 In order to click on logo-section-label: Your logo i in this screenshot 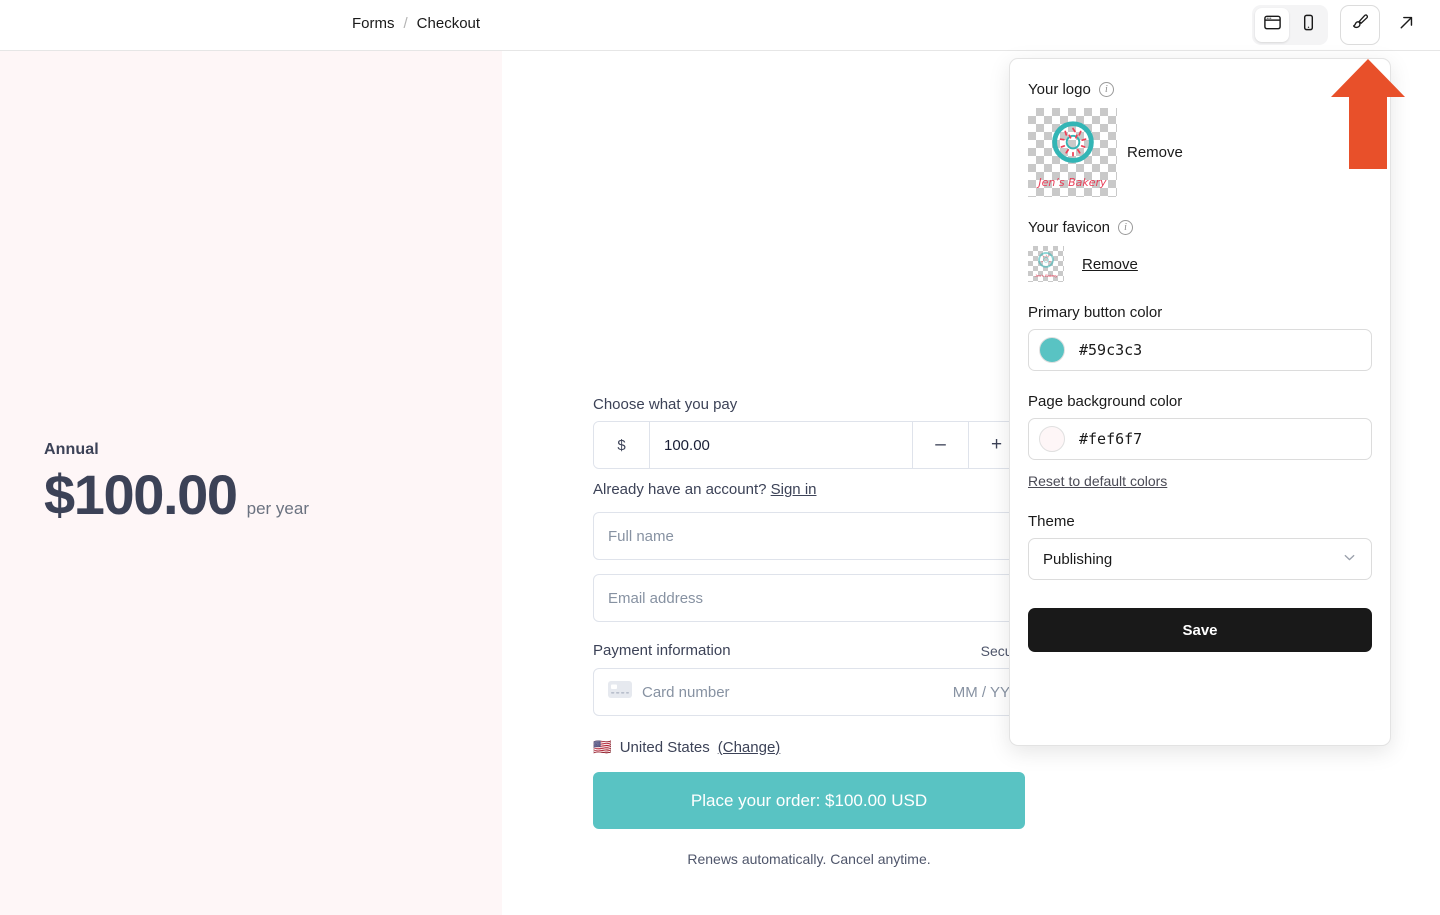, I will do `click(1200, 89)`.